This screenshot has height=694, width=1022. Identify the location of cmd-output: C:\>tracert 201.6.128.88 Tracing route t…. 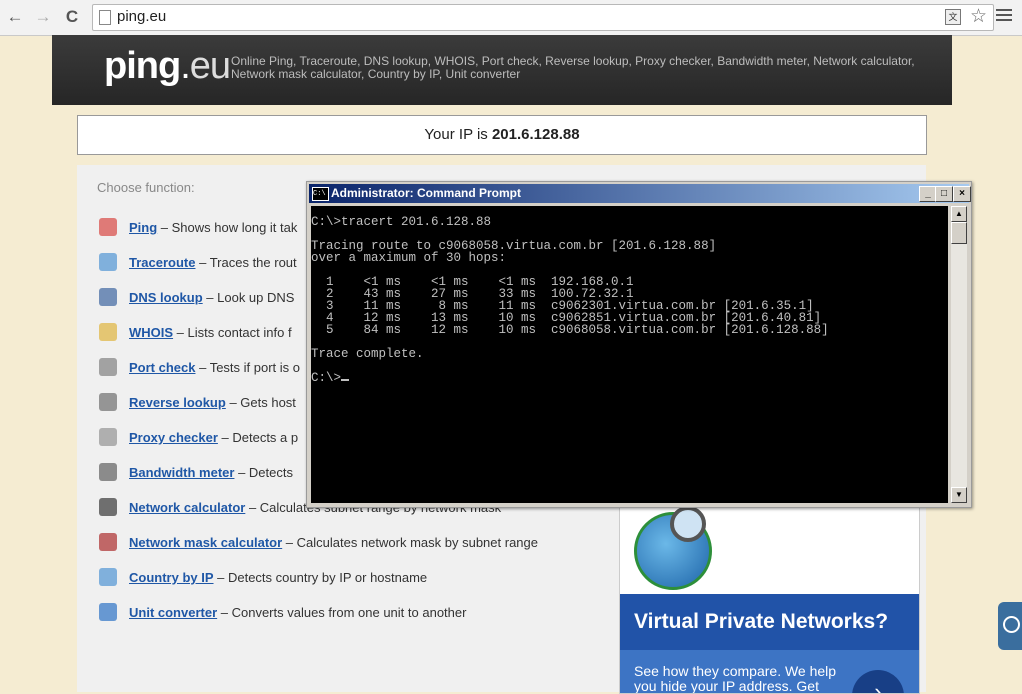
(570, 300).